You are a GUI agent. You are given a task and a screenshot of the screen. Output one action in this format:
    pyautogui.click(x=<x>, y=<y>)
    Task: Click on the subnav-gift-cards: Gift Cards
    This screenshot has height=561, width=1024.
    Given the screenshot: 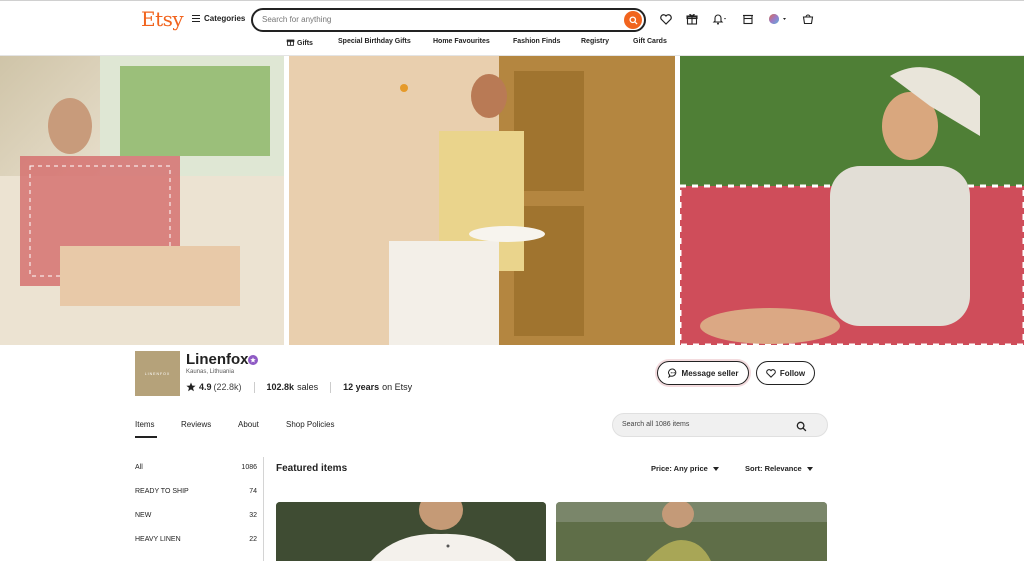 What is the action you would take?
    pyautogui.click(x=650, y=41)
    